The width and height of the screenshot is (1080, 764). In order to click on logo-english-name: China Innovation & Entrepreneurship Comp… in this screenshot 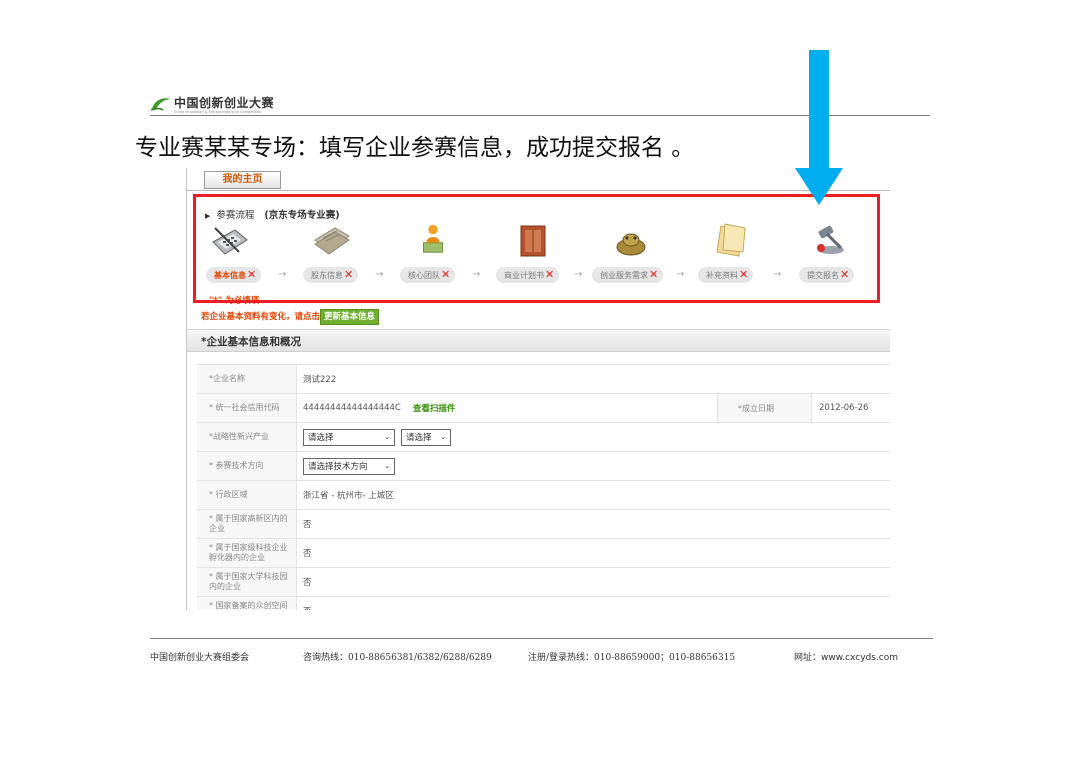, I will do `click(218, 112)`.